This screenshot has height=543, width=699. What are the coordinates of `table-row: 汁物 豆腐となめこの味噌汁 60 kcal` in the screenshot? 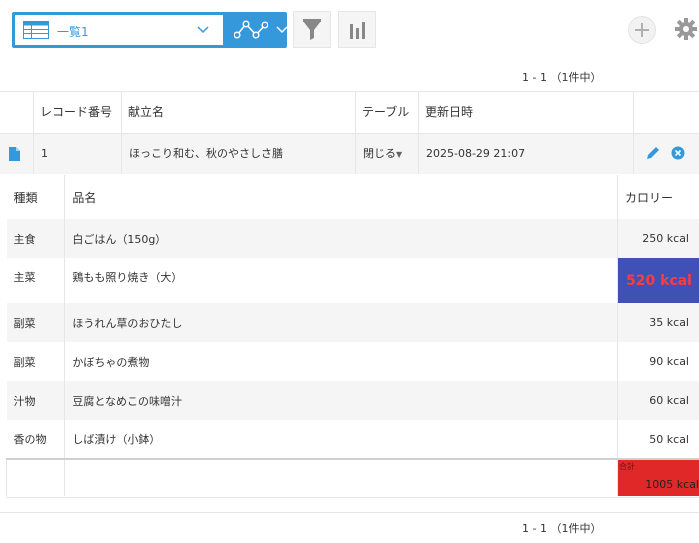 It's located at (352, 400).